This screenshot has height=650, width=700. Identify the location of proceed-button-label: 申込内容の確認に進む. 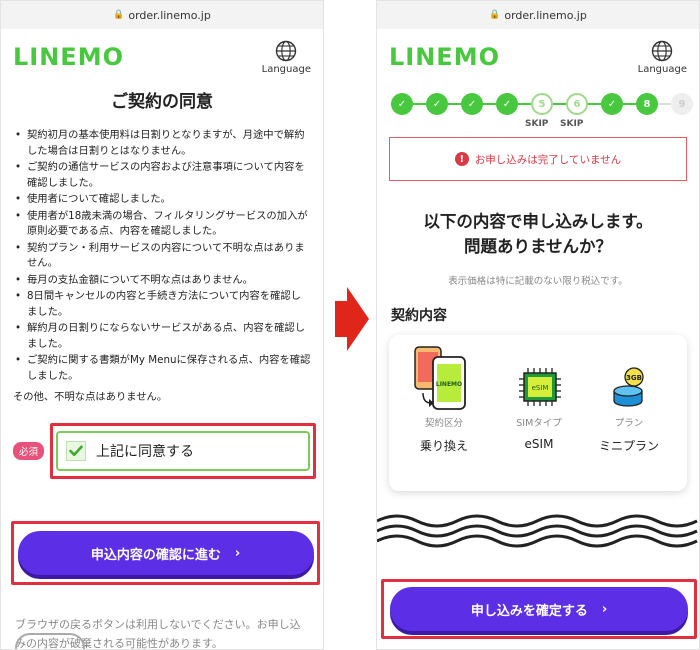
(155, 555).